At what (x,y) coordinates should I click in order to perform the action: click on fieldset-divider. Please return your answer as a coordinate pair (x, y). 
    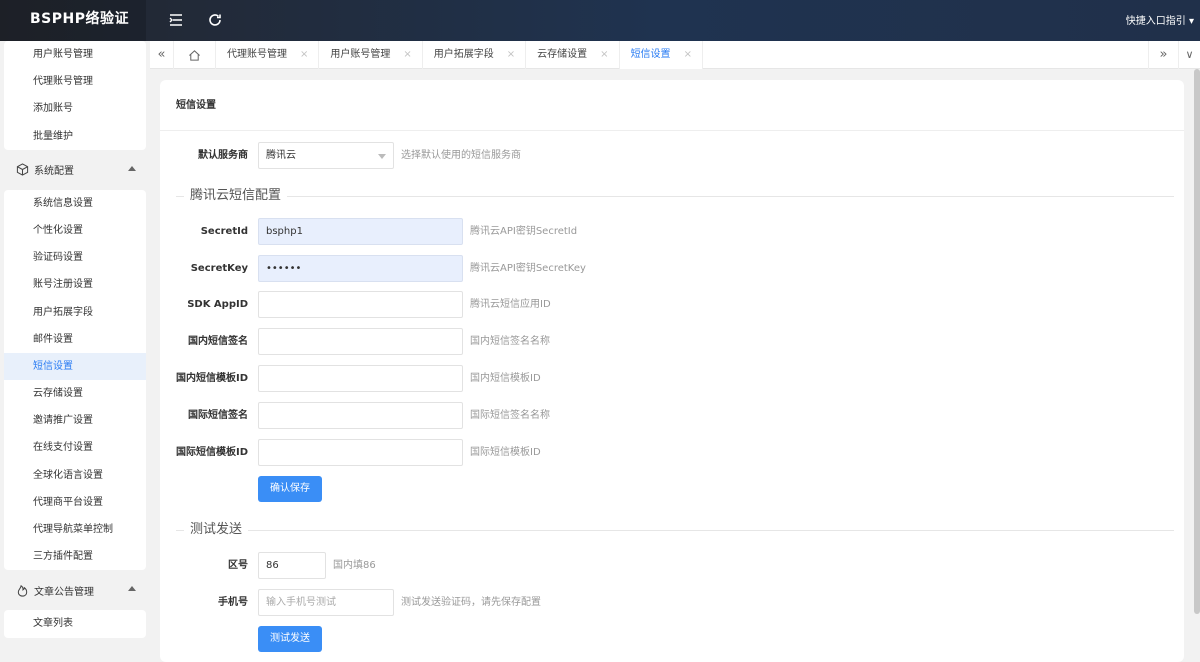
    Looking at the image, I should click on (675, 530).